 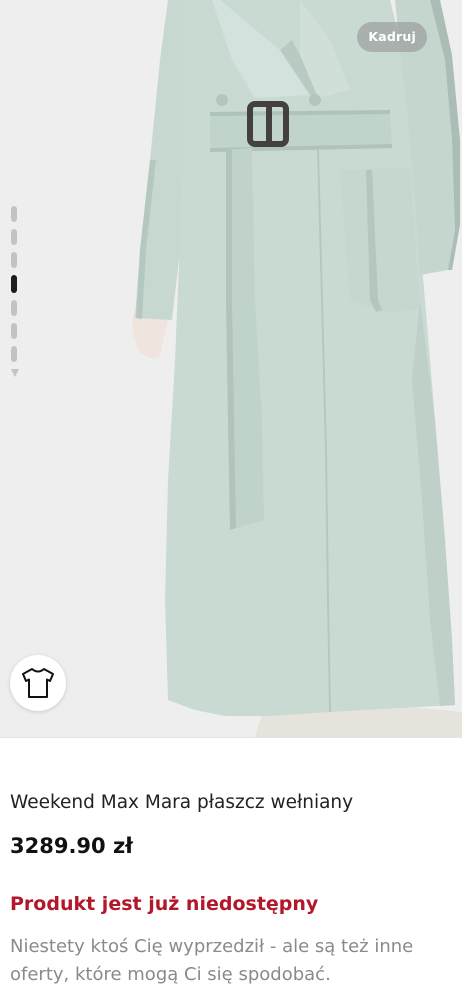 I want to click on gallery-pagination, so click(x=14, y=291).